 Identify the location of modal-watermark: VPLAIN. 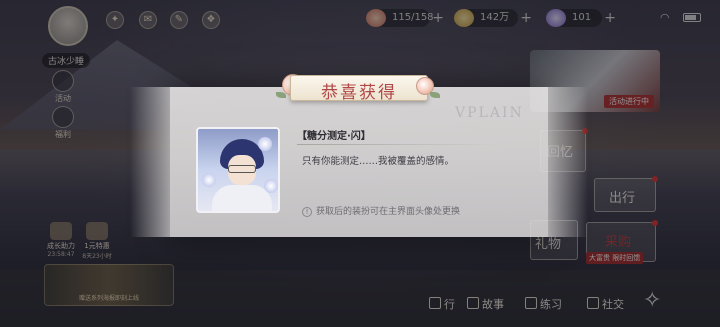
(489, 113).